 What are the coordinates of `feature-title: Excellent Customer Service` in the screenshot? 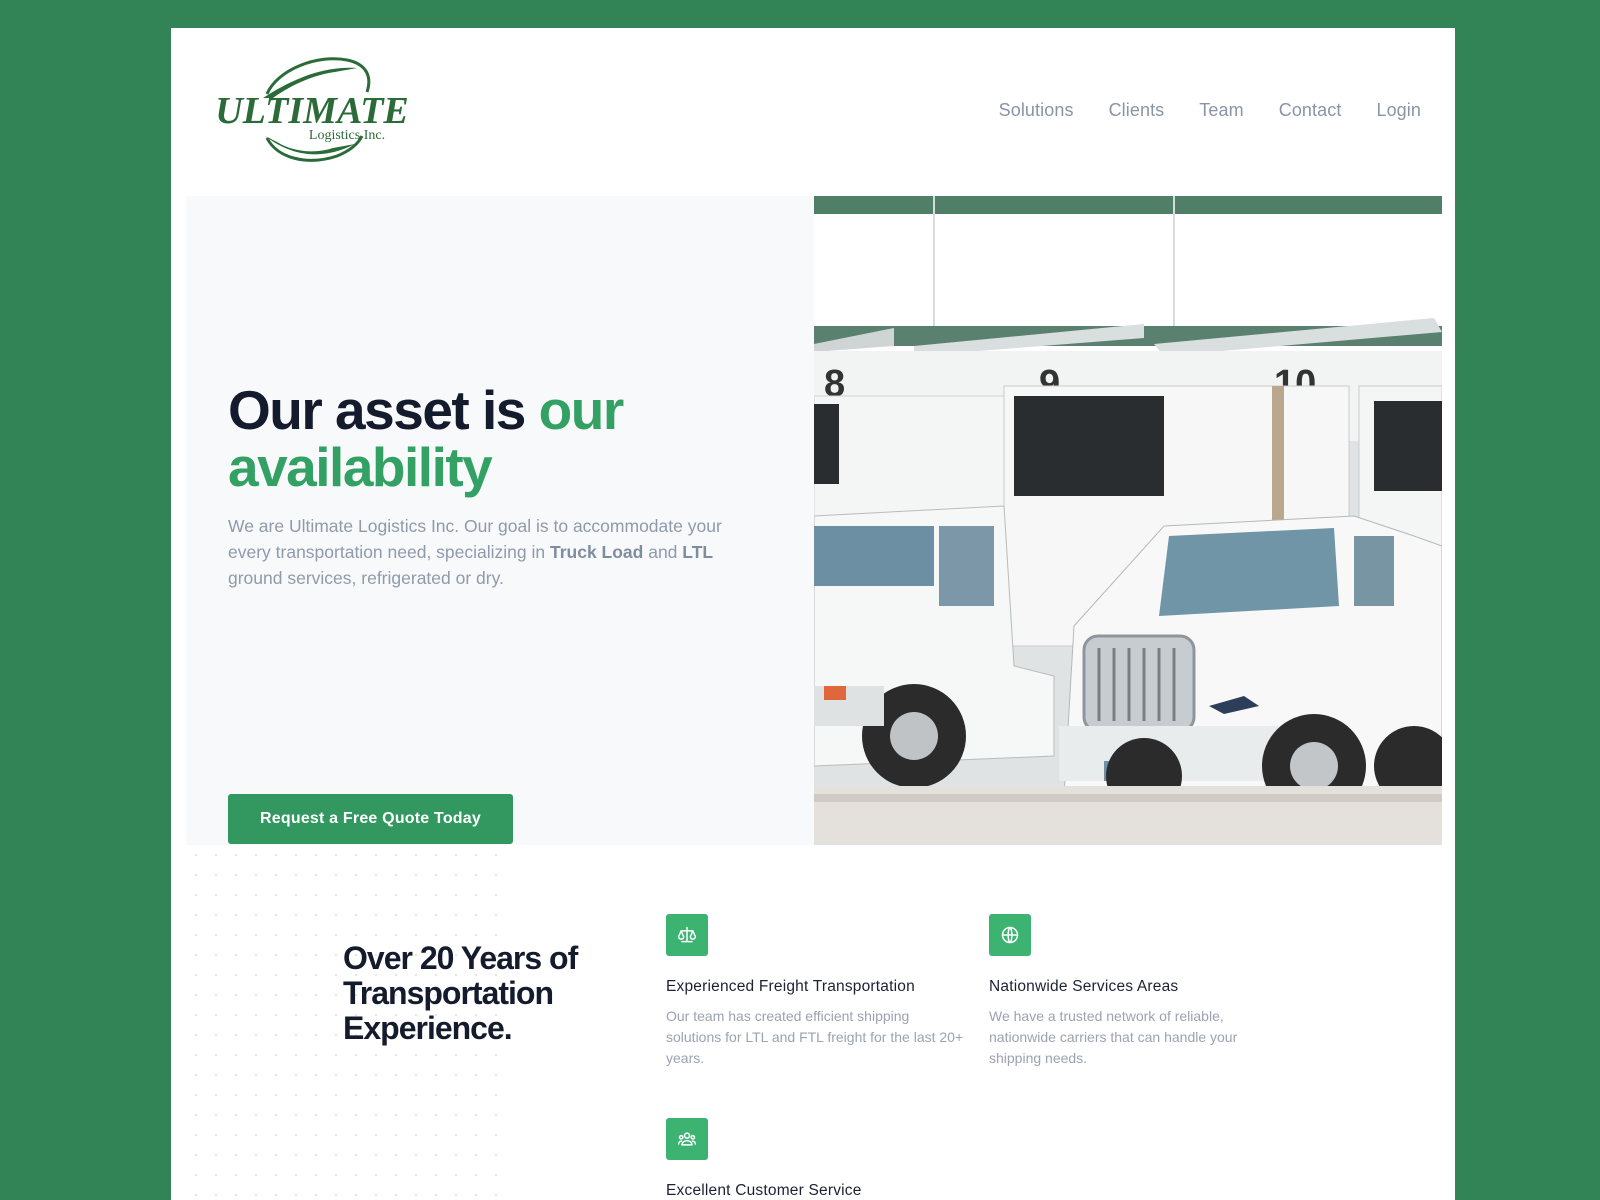 It's located at (764, 1190).